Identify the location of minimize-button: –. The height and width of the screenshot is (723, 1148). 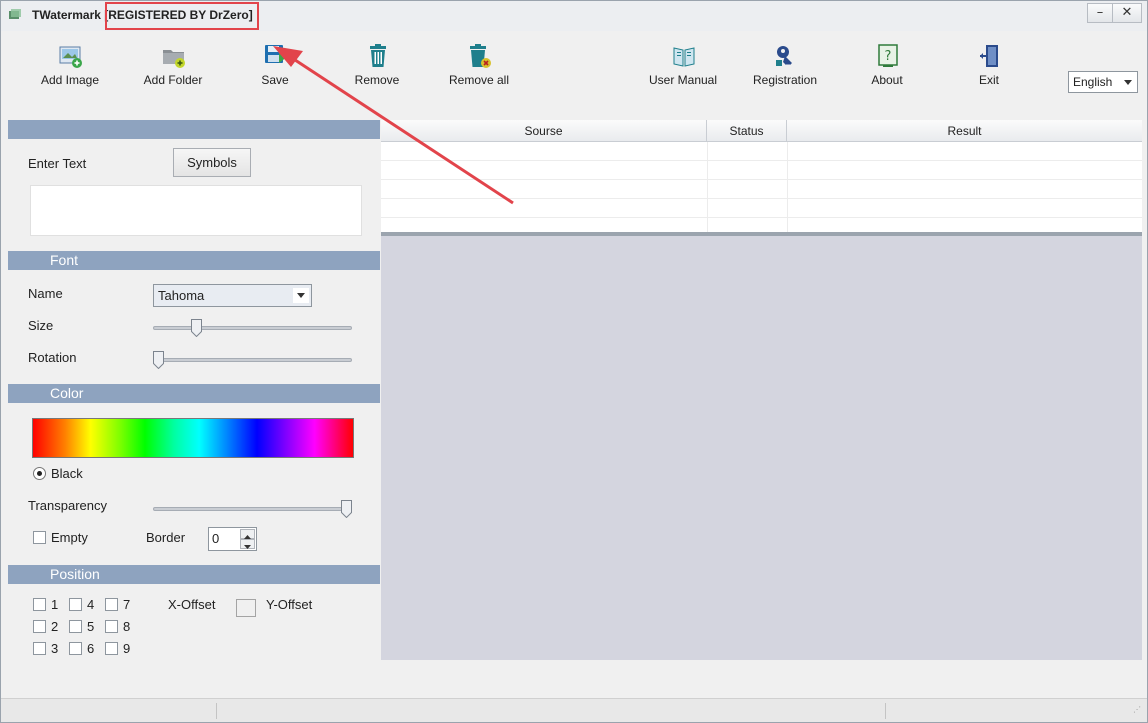
(1100, 13).